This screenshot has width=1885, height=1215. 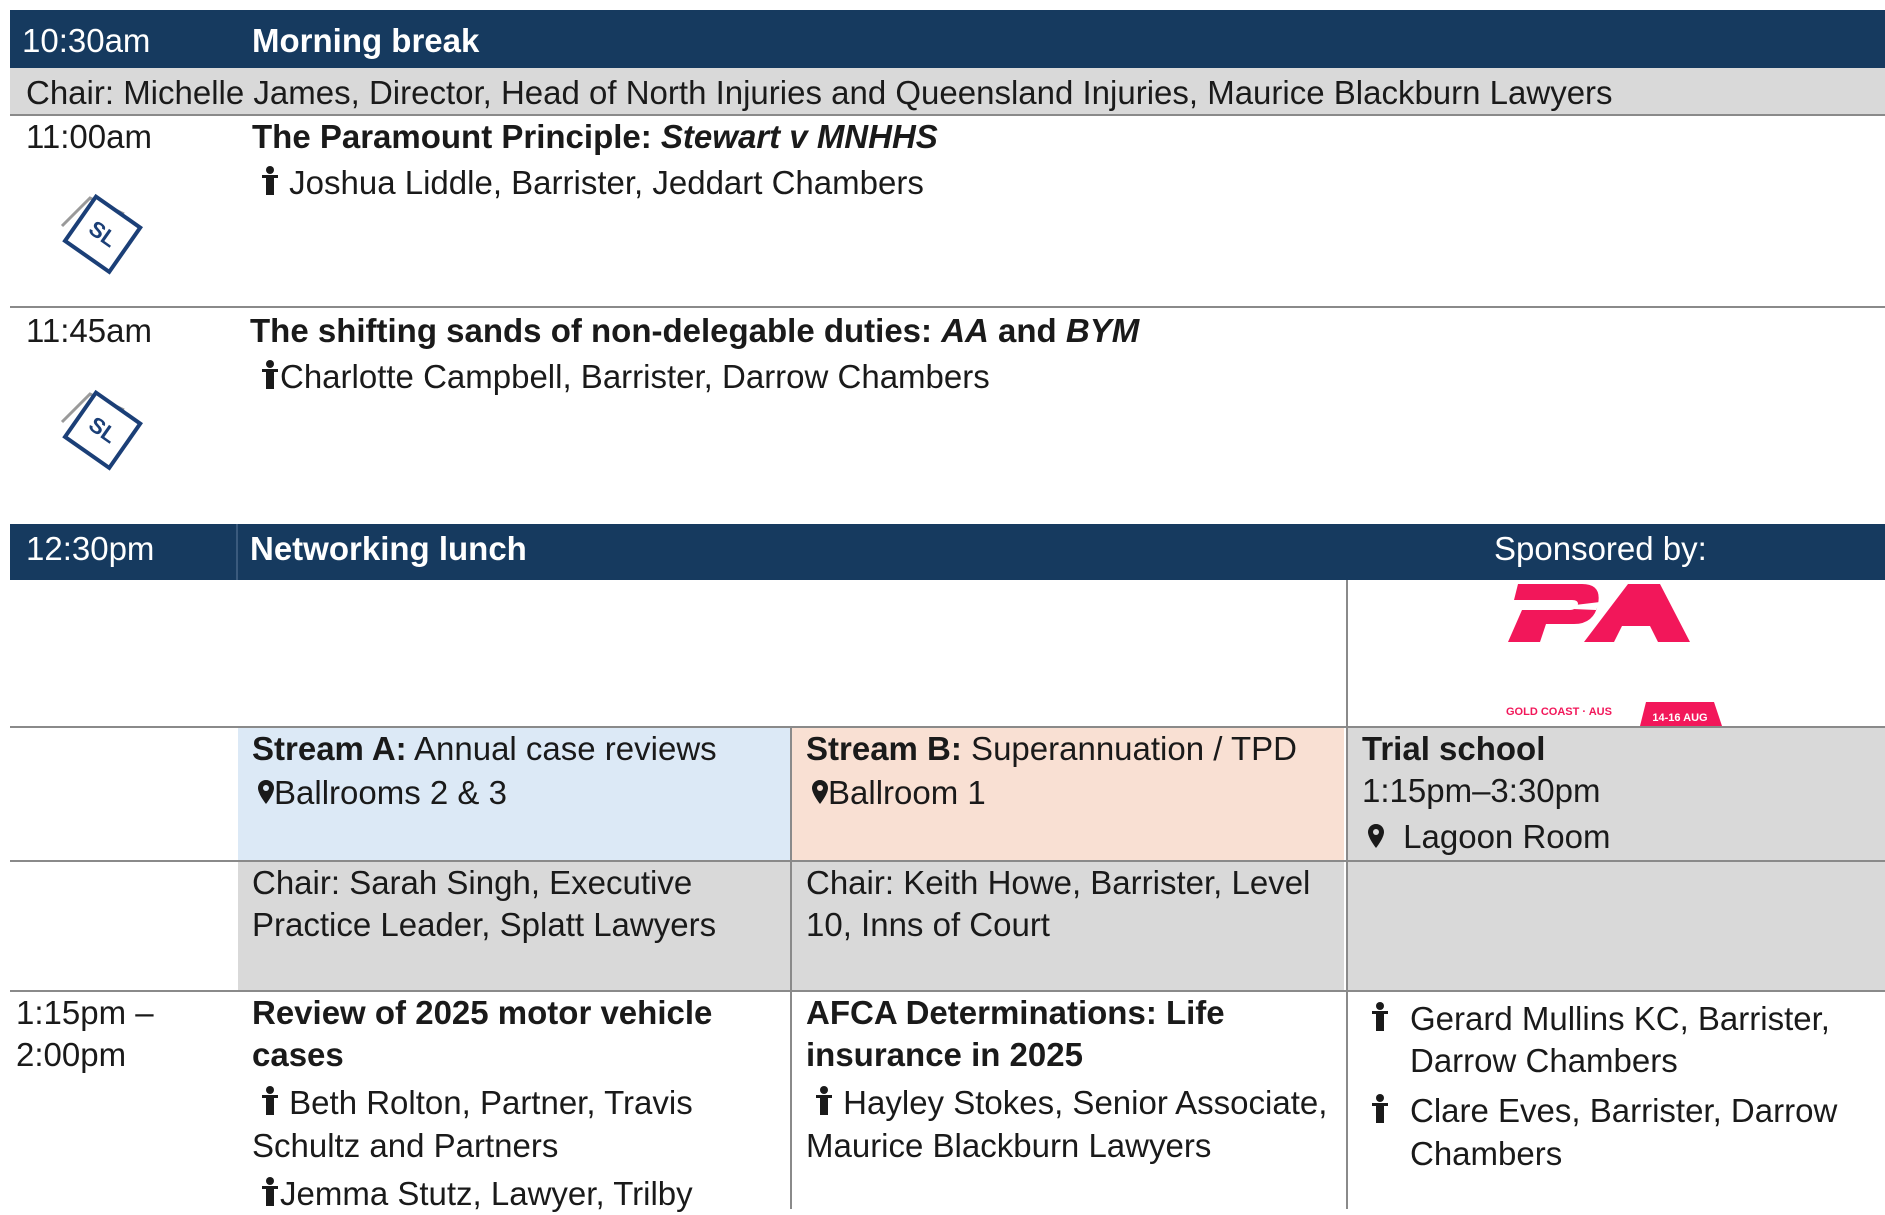 What do you see at coordinates (1624, 1132) in the screenshot?
I see `session-3-c-speaker-2: Clare Eves, Barrister, Darrow Chambers` at bounding box center [1624, 1132].